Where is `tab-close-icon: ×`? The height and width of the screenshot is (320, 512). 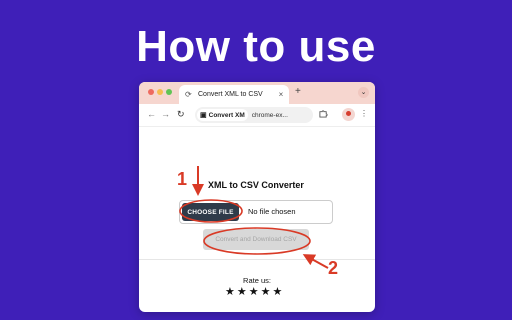 tab-close-icon: × is located at coordinates (281, 94).